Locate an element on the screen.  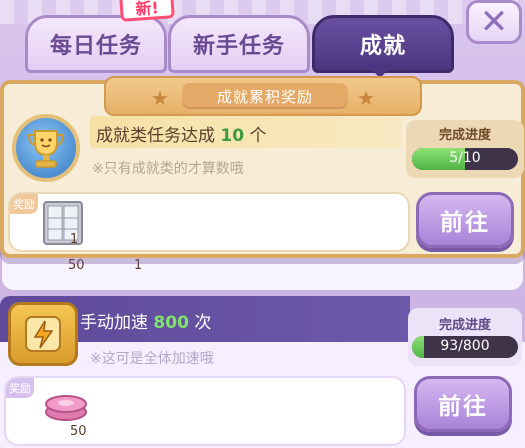
task-title-prefix: 成就类任务达成 is located at coordinates (155, 136).